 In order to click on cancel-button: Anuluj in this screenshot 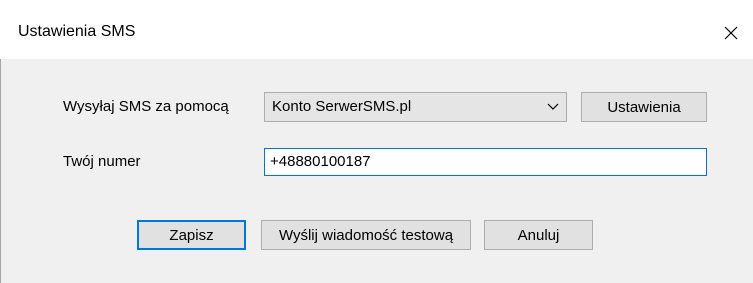, I will do `click(538, 235)`.